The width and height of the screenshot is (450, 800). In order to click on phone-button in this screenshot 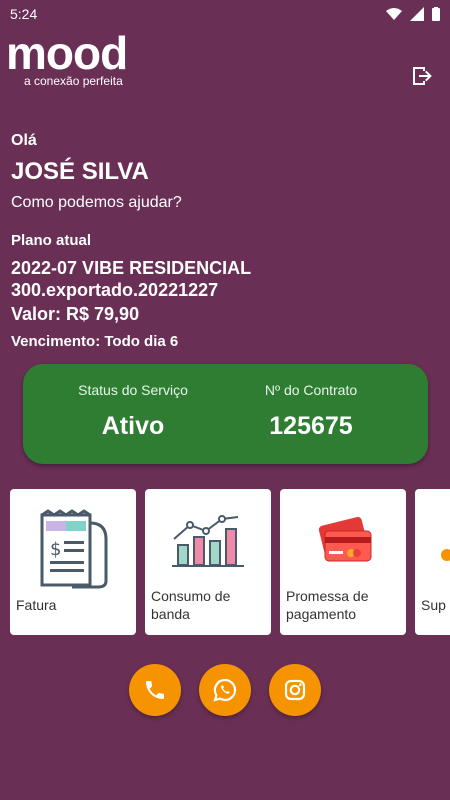, I will do `click(155, 690)`.